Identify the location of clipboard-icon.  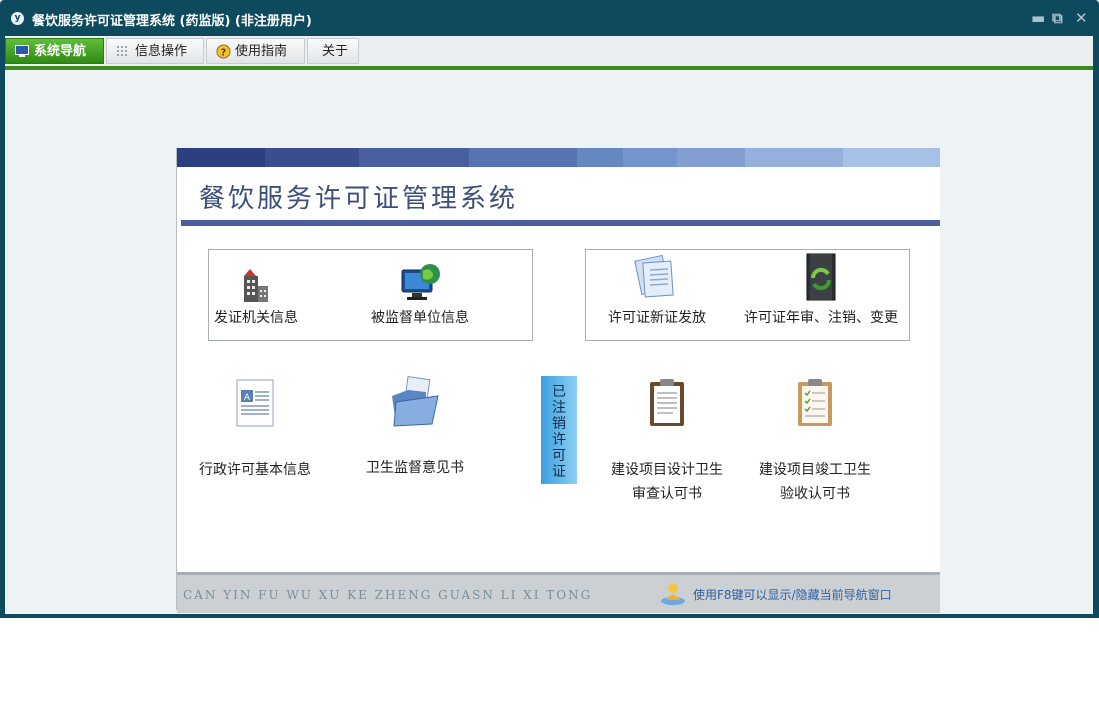
(667, 402).